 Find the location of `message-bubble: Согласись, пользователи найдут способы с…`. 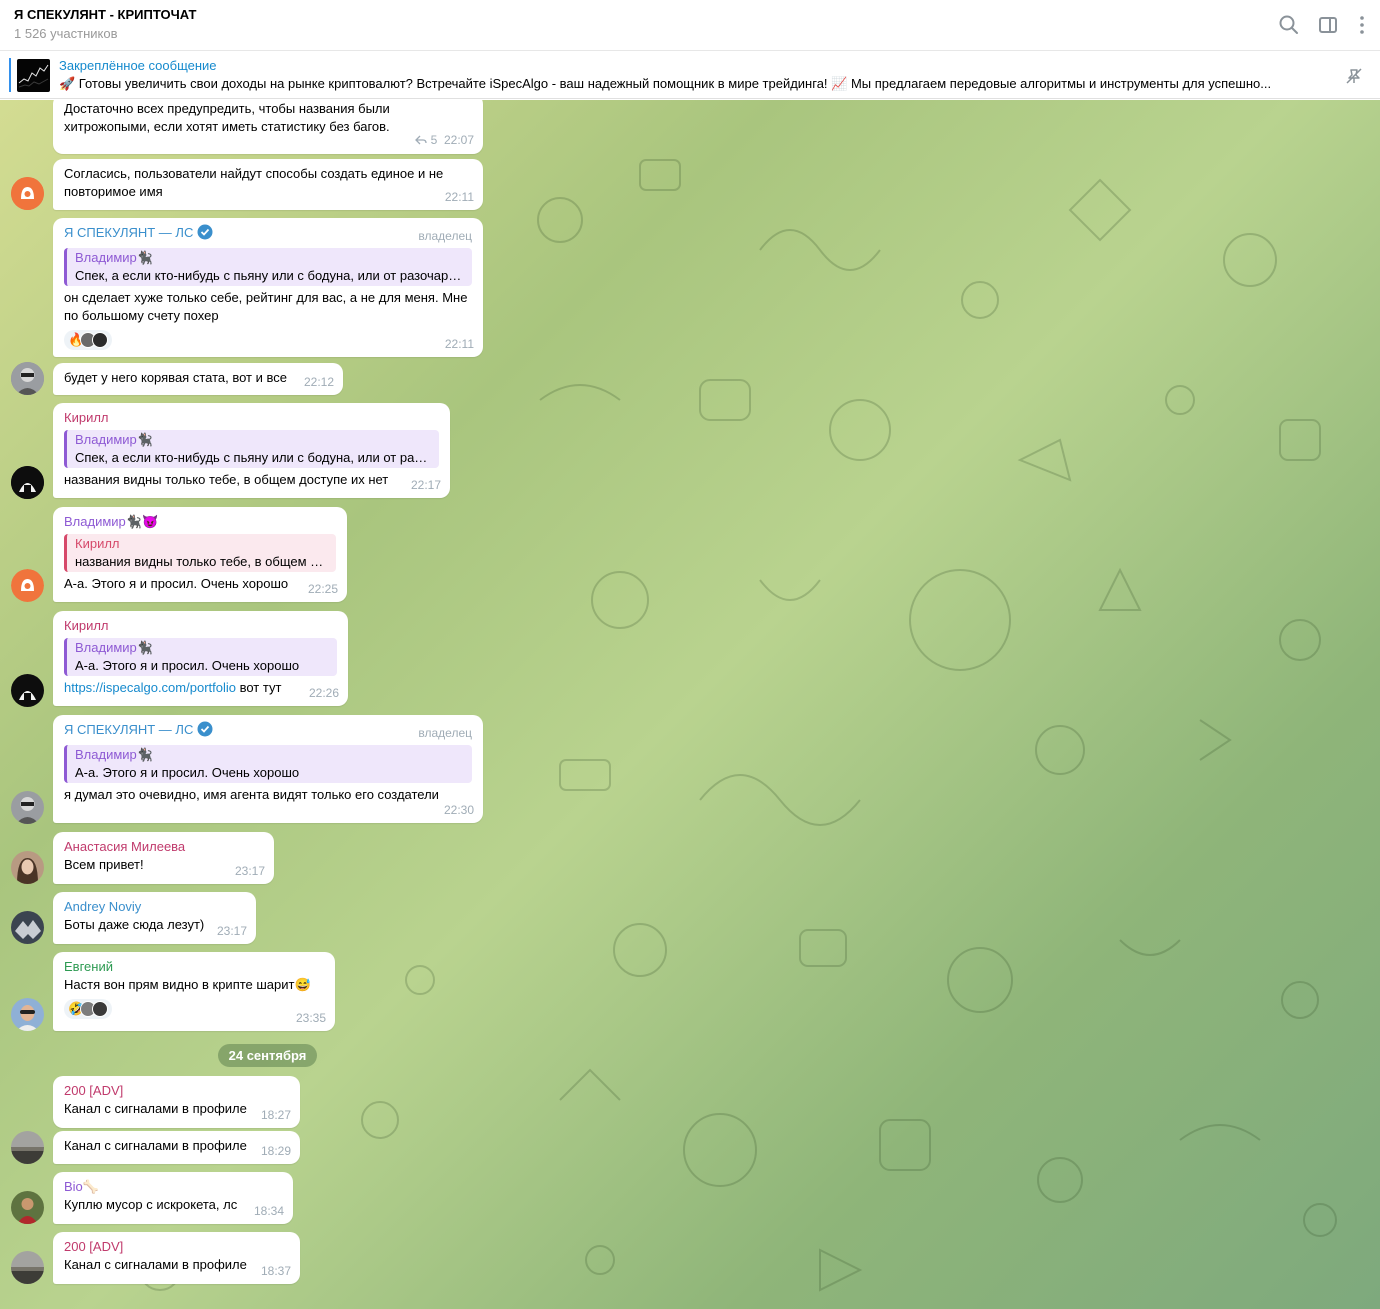

message-bubble: Согласись, пользователи найдут способы с… is located at coordinates (268, 184).